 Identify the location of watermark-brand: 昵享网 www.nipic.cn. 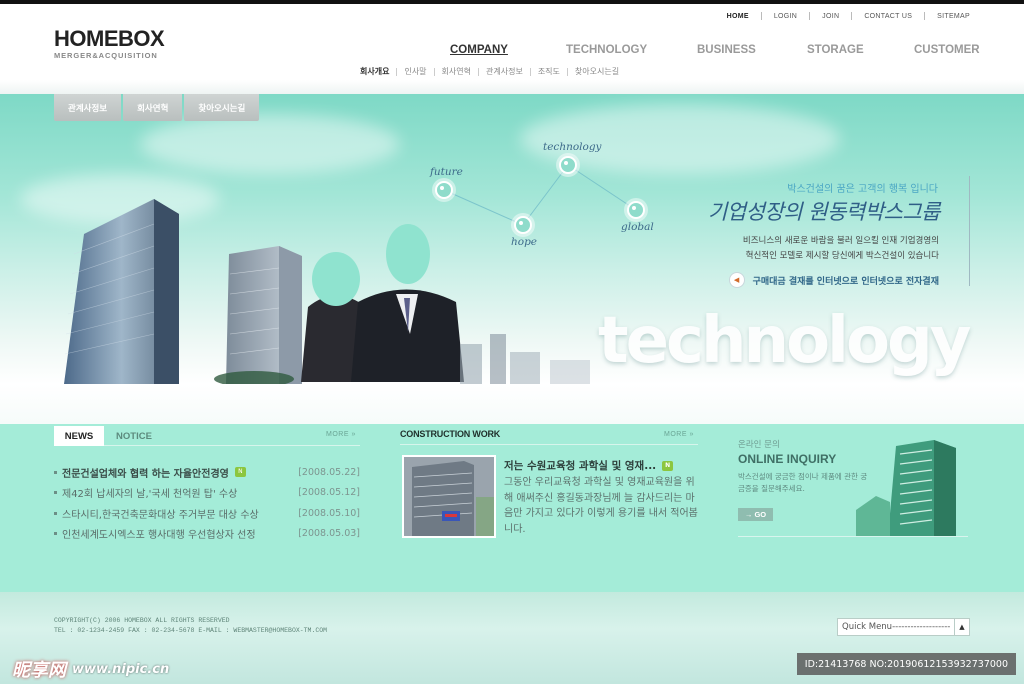
(90, 669).